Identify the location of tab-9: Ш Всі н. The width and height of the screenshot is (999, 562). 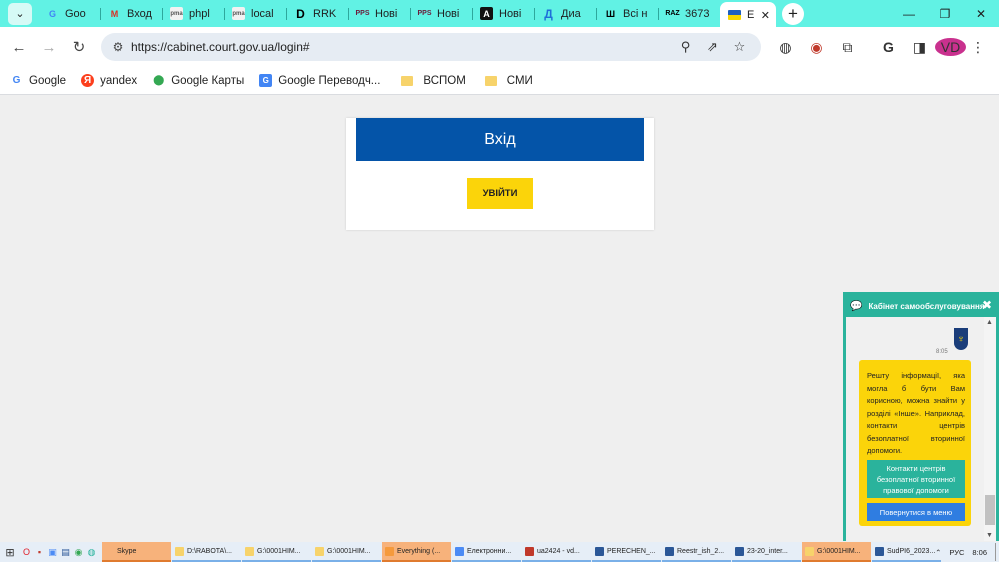
(627, 14).